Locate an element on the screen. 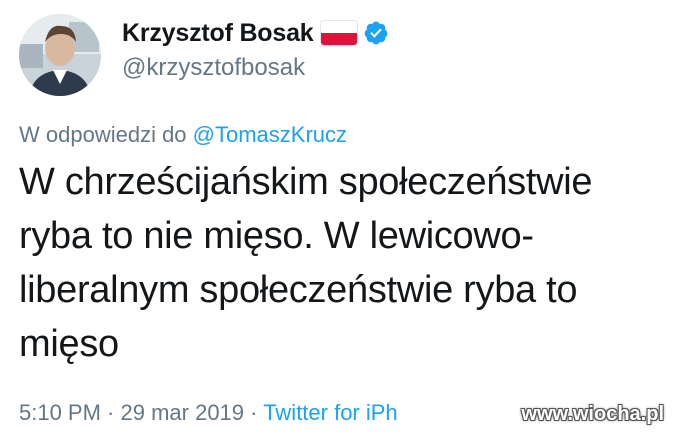 The image size is (676, 444). poland-flag-icon is located at coordinates (338, 33).